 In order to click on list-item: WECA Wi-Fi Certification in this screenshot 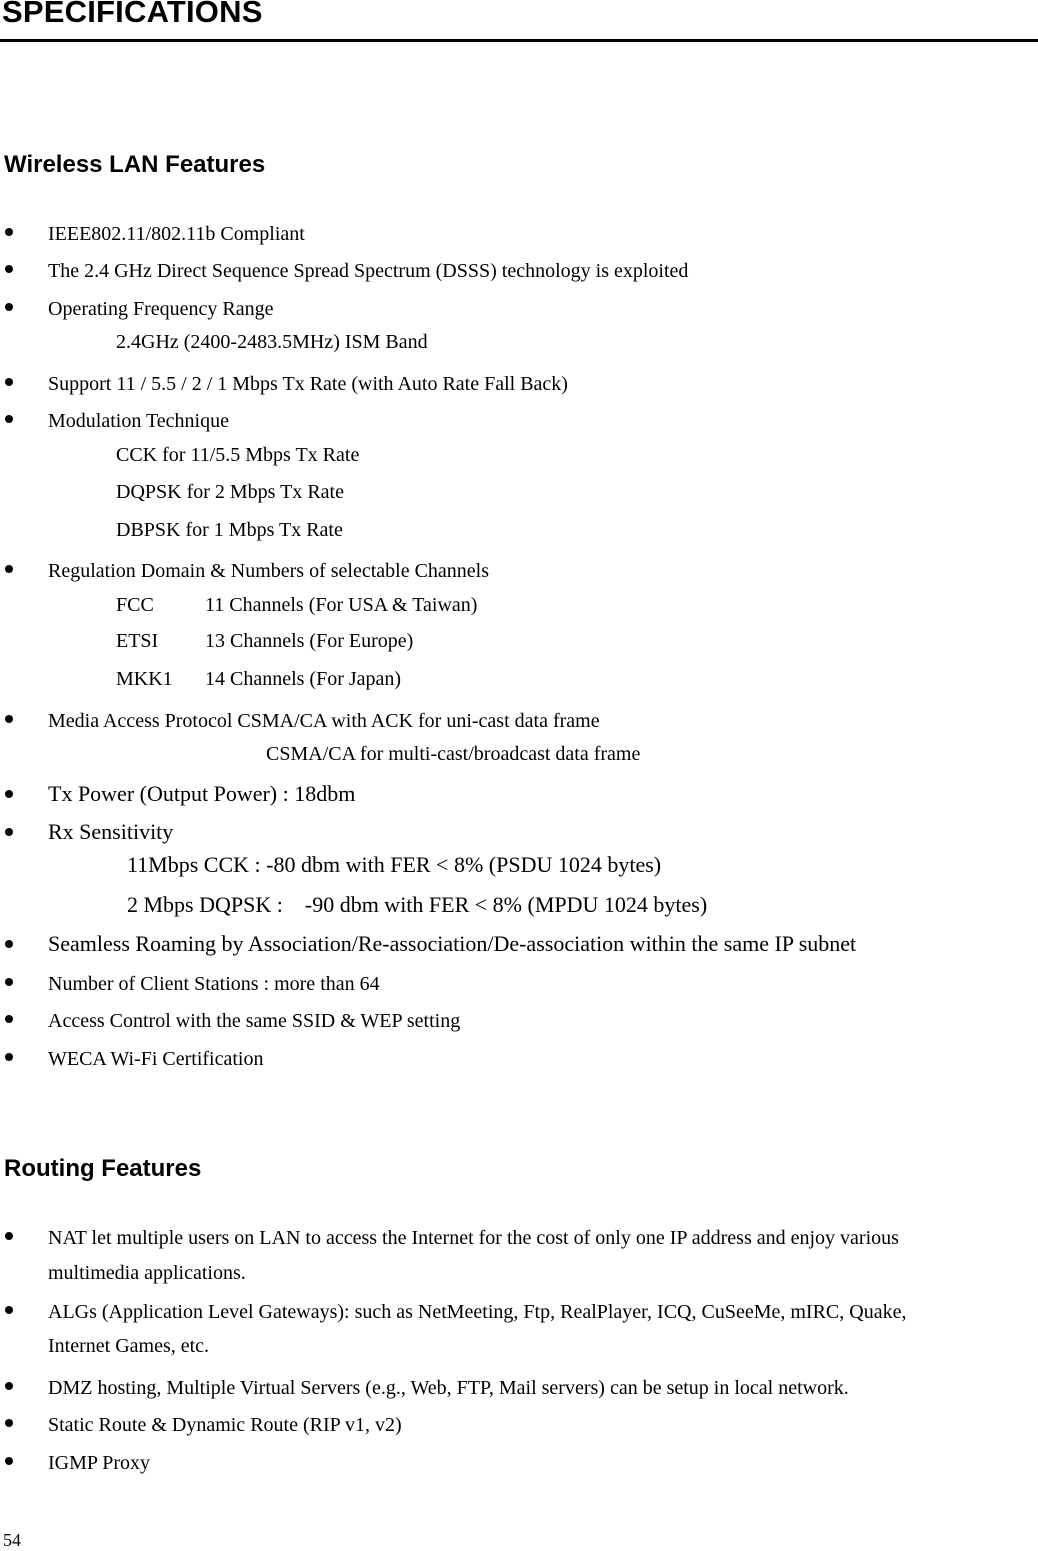, I will do `click(156, 1059)`.